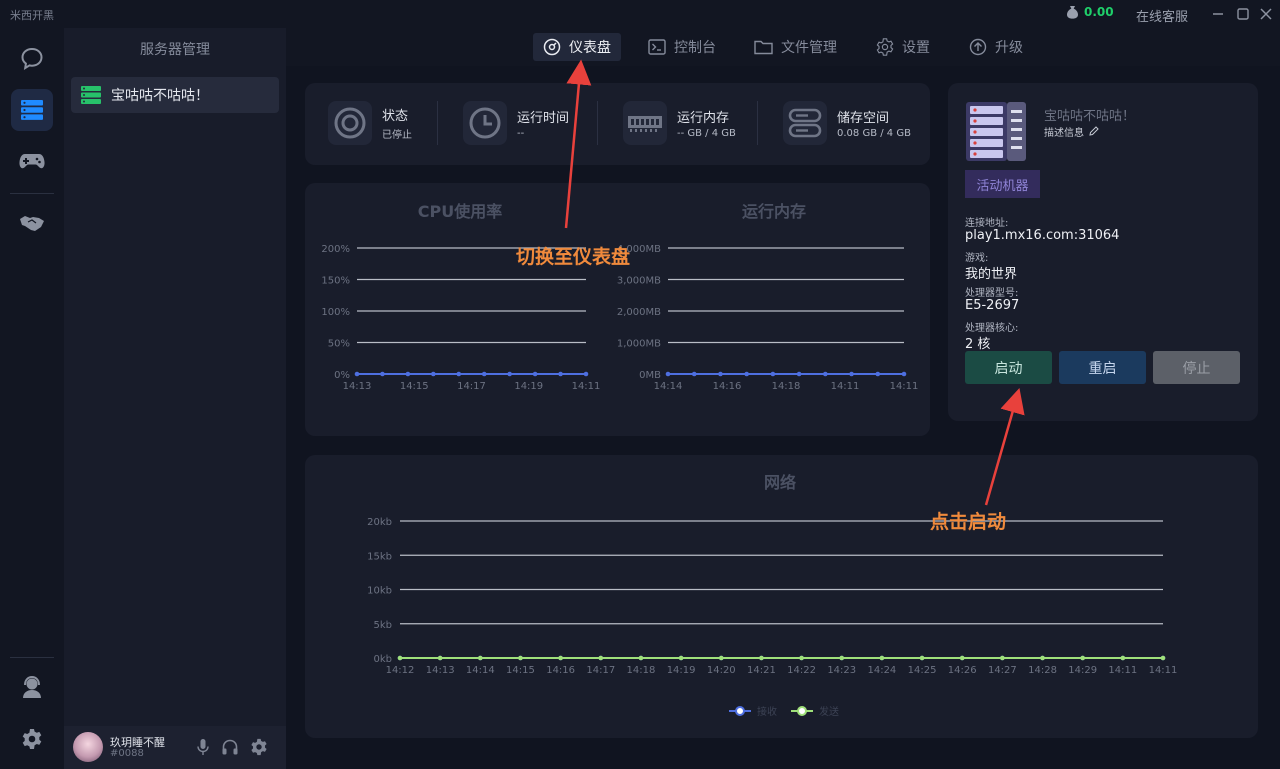  What do you see at coordinates (1004, 446) in the screenshot?
I see `annotation-arrow-start` at bounding box center [1004, 446].